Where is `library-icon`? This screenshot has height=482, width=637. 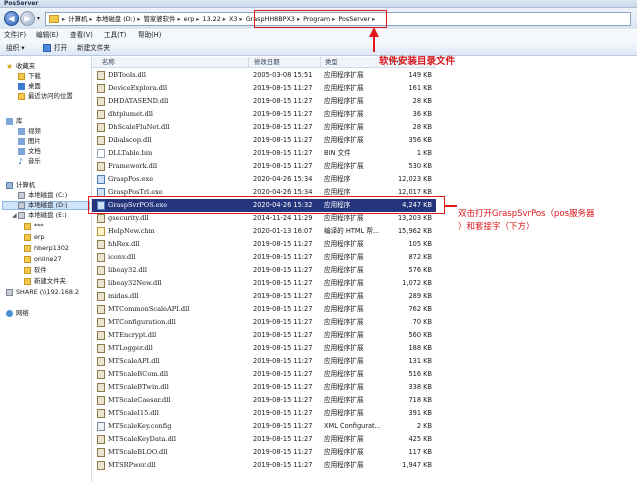 library-icon is located at coordinates (9, 121).